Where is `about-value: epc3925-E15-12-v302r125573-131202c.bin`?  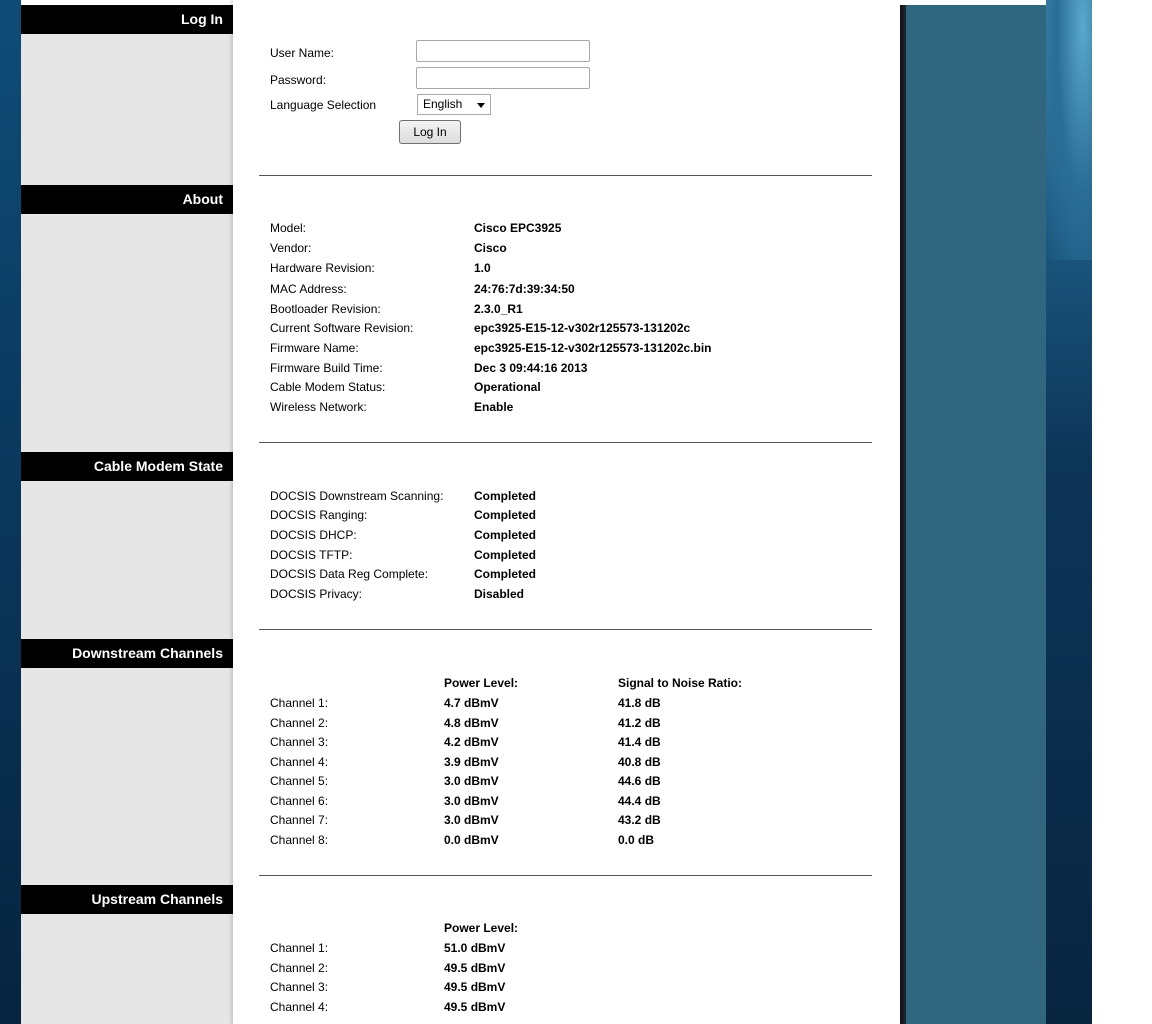
about-value: epc3925-E15-12-v302r125573-131202c.bin is located at coordinates (593, 348).